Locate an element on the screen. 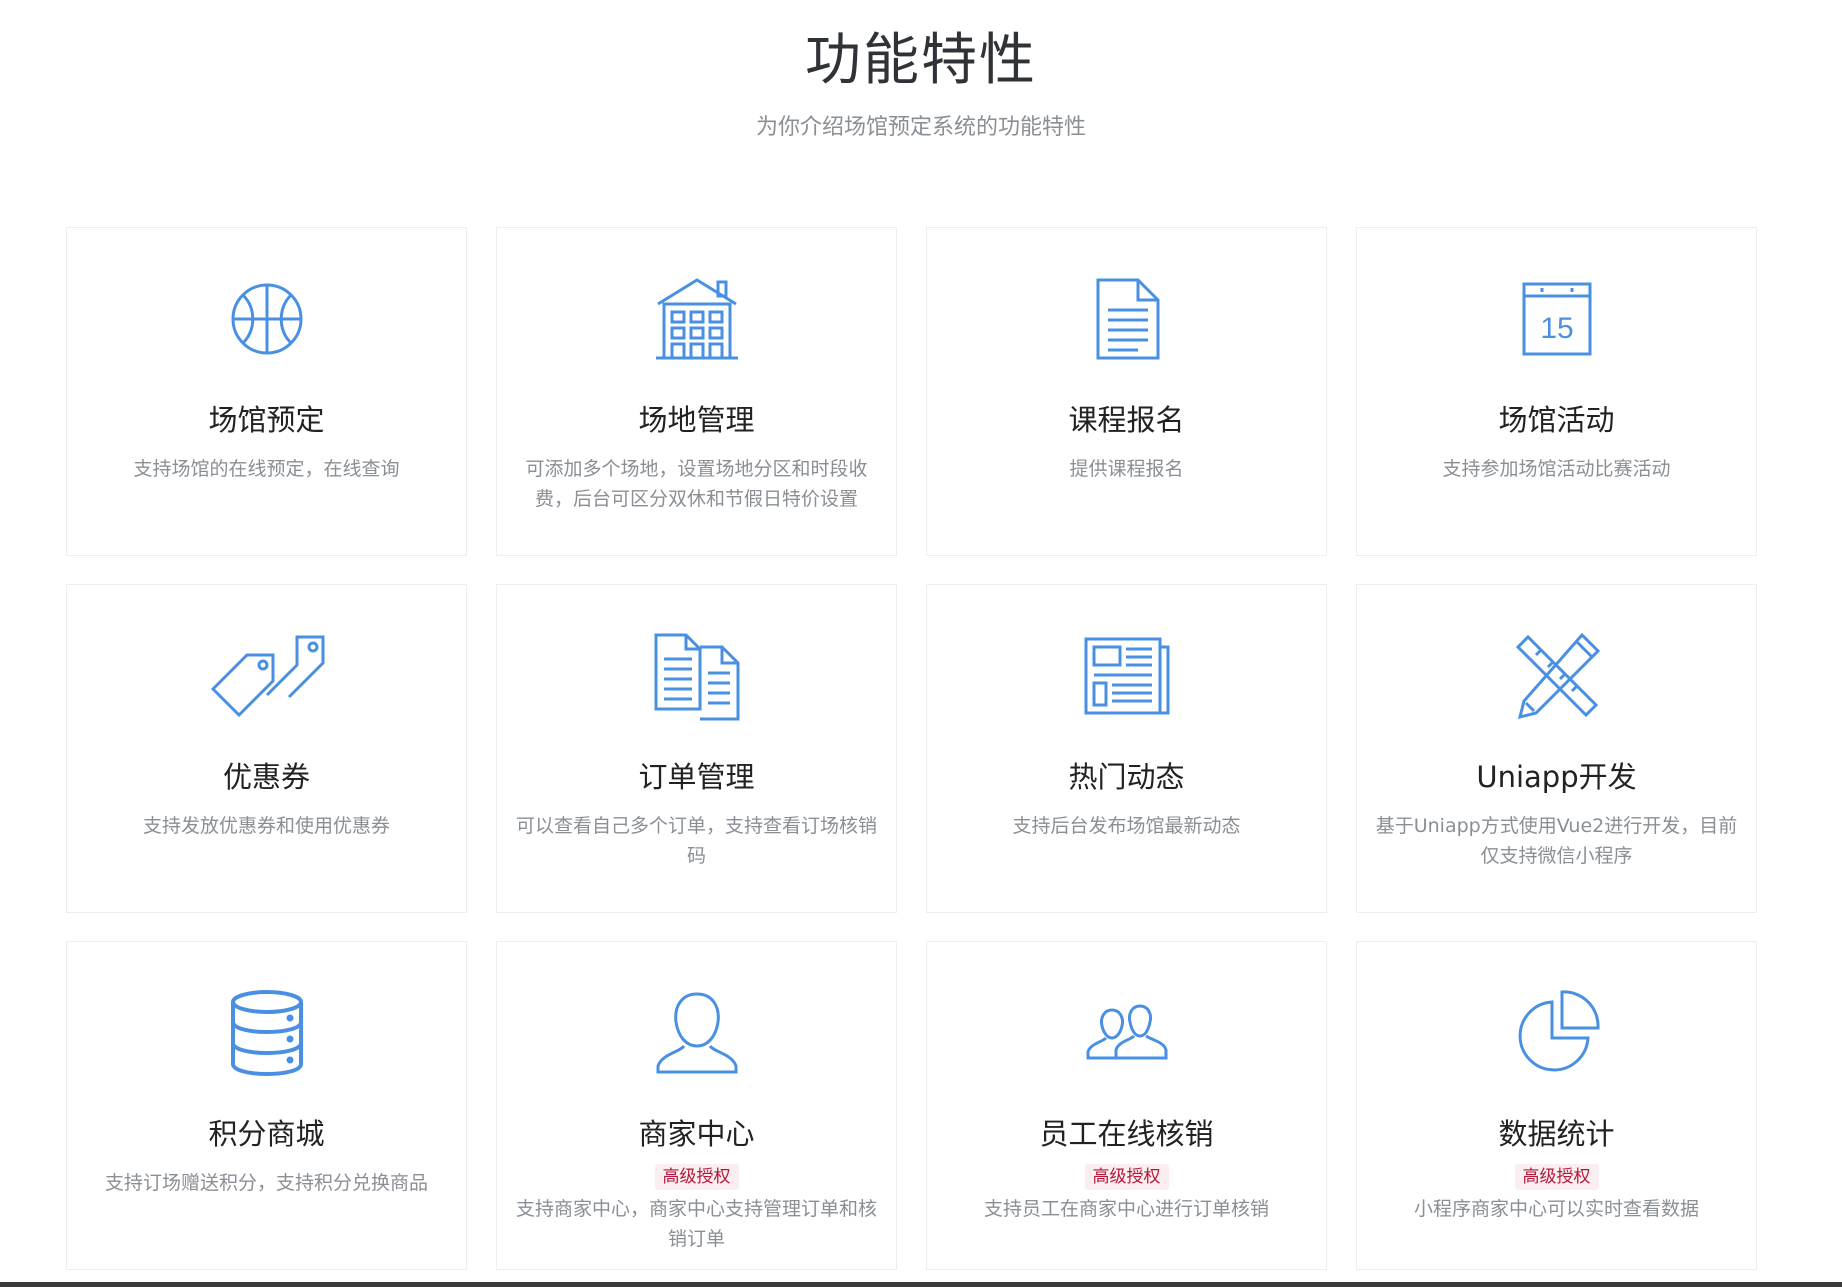 Image resolution: width=1842 pixels, height=1287 pixels. documents-icon is located at coordinates (697, 676).